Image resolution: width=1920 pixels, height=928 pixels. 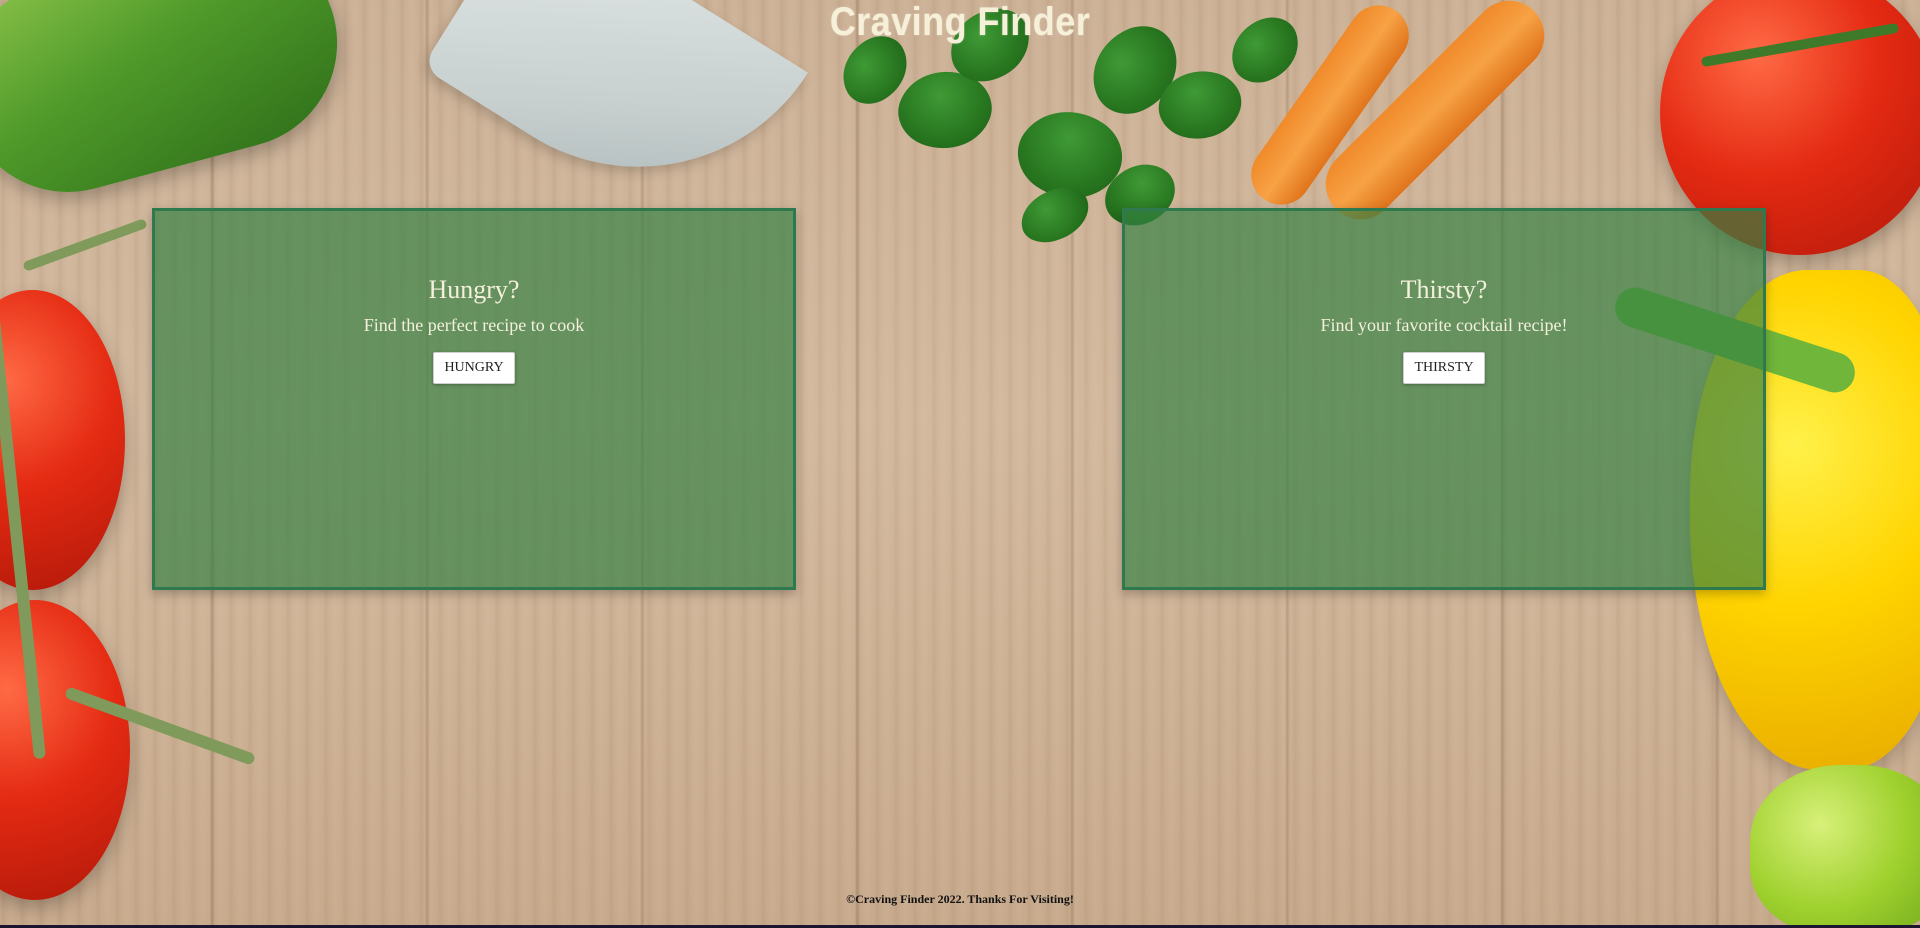 What do you see at coordinates (1444, 325) in the screenshot?
I see `thirsty-description: Find your favorite cocktail recipe!` at bounding box center [1444, 325].